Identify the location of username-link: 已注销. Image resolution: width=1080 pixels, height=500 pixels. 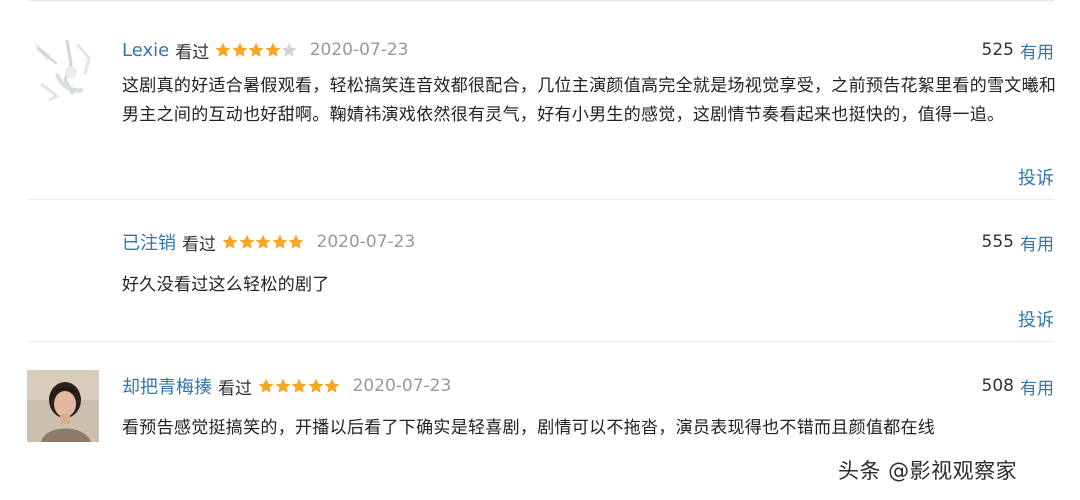
(149, 242).